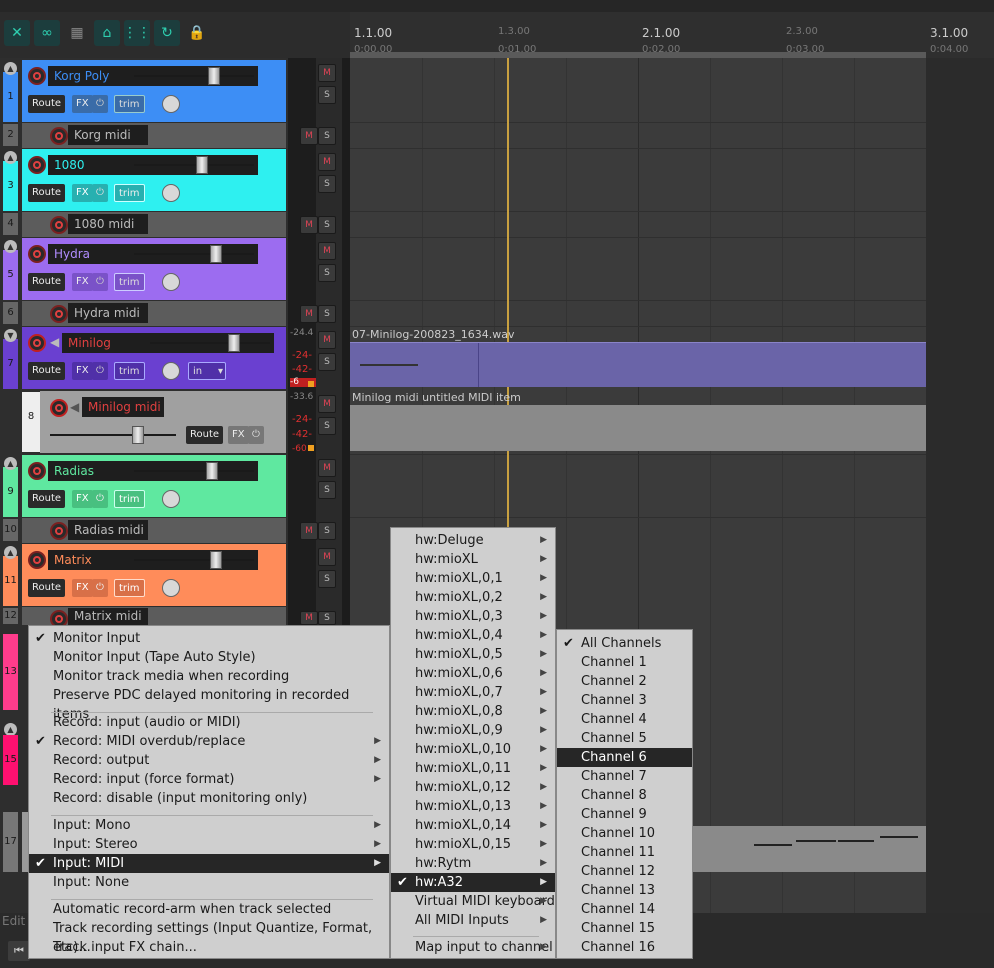  I want to click on expand-icon: ▼, so click(10, 335).